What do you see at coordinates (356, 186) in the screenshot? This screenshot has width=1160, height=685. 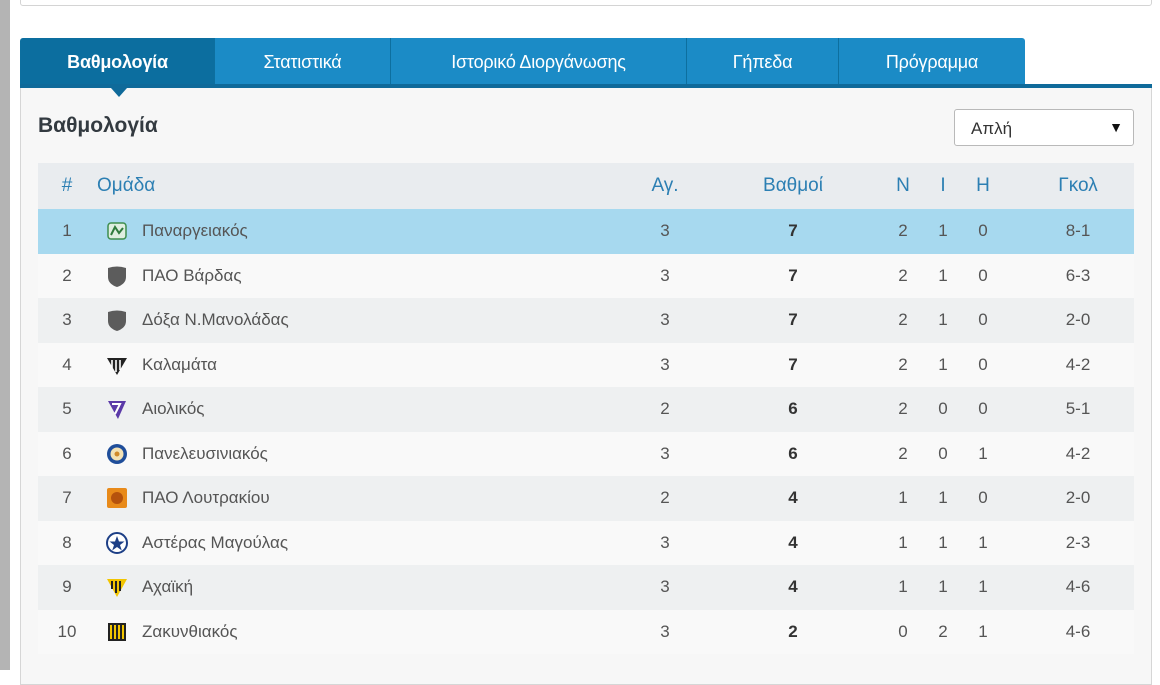 I see `header-team: Ομάδα` at bounding box center [356, 186].